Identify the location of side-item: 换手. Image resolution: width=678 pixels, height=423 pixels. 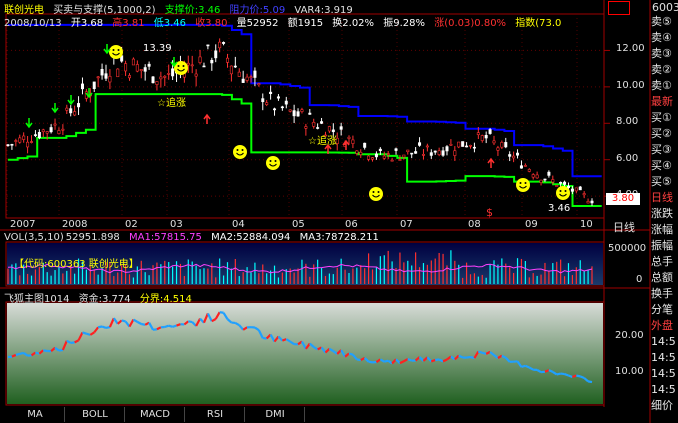
(664, 293).